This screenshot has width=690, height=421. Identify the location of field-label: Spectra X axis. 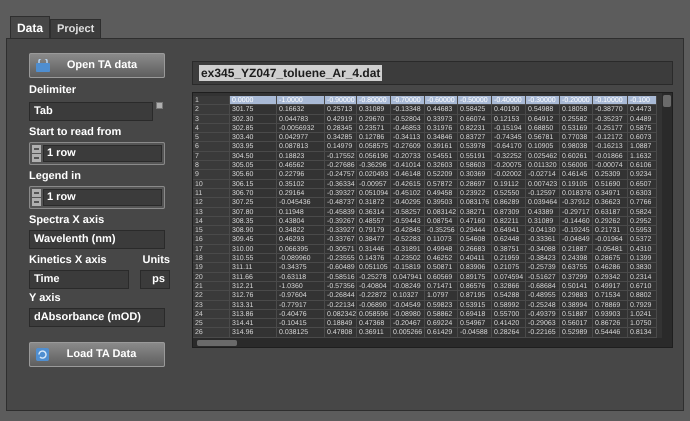
(67, 220).